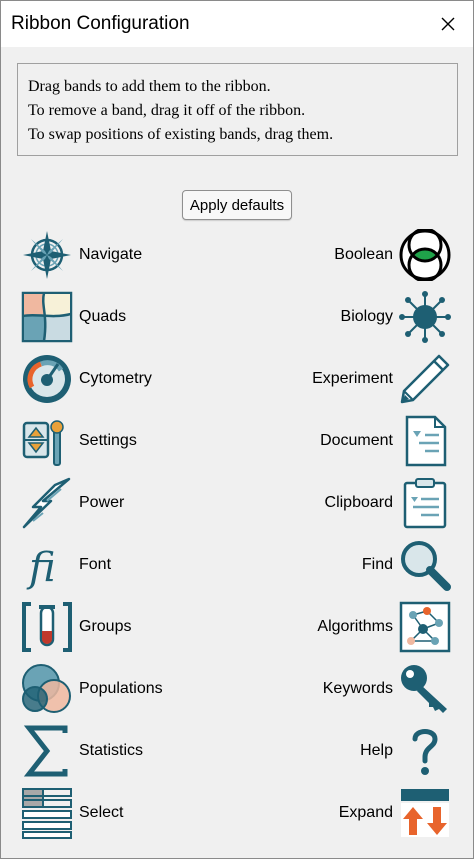 The image size is (474, 859). What do you see at coordinates (425, 503) in the screenshot?
I see `clipboard-icon` at bounding box center [425, 503].